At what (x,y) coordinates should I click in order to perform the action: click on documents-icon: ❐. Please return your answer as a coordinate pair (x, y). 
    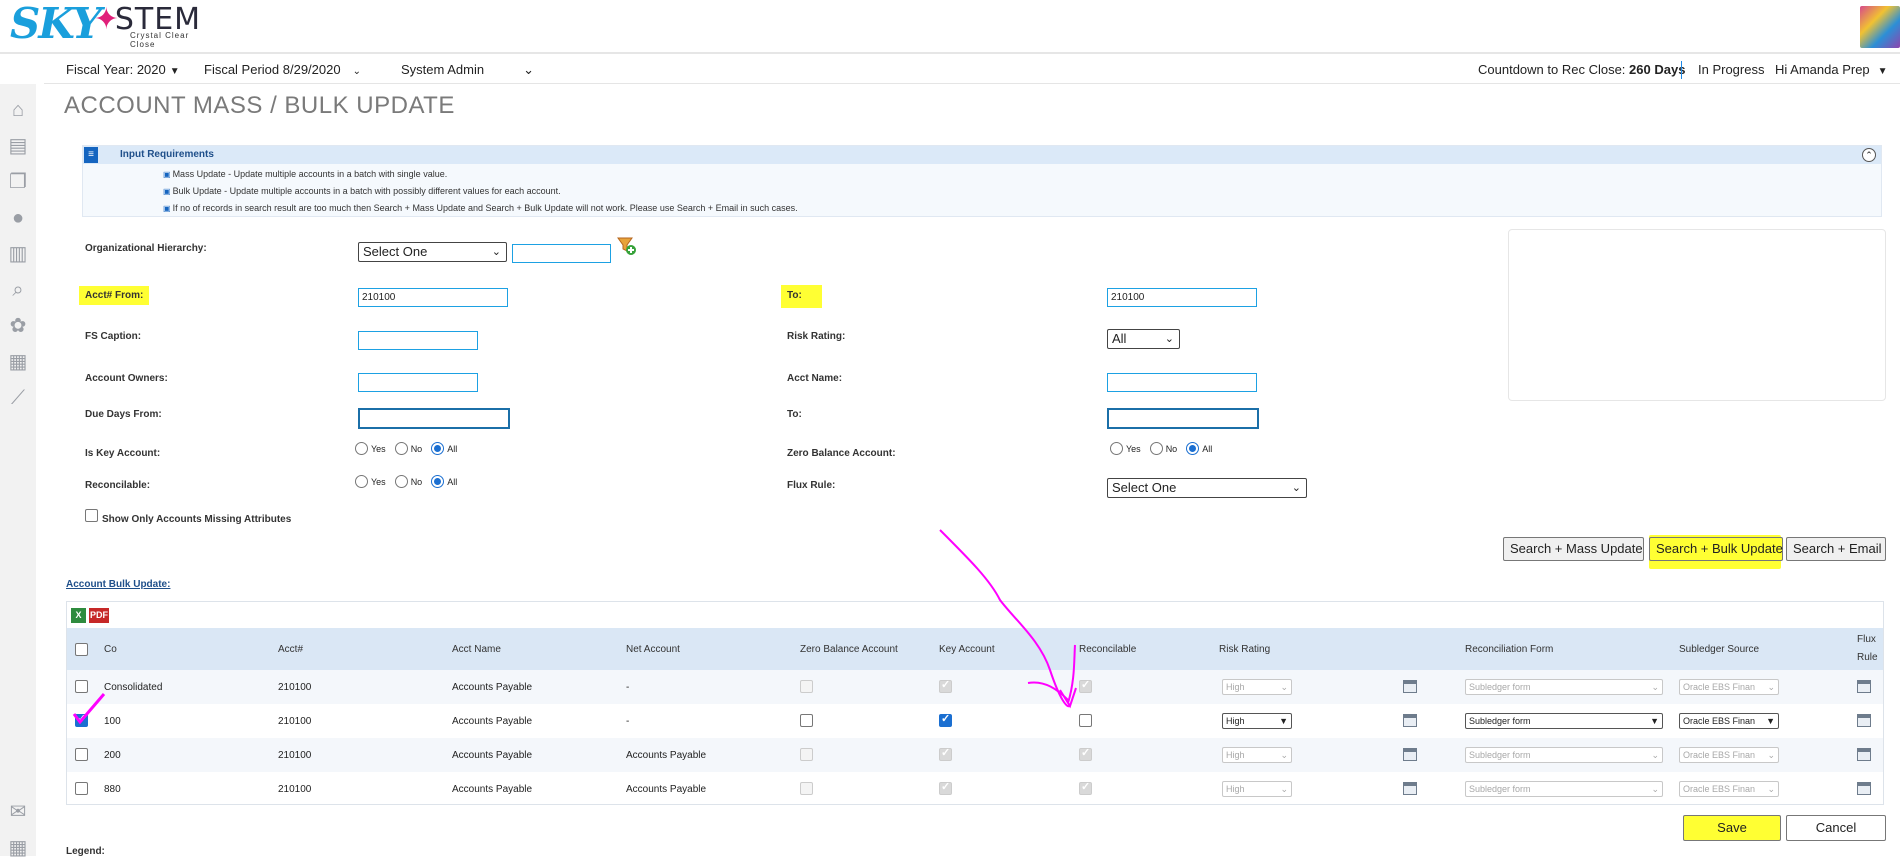
    Looking at the image, I should click on (18, 182).